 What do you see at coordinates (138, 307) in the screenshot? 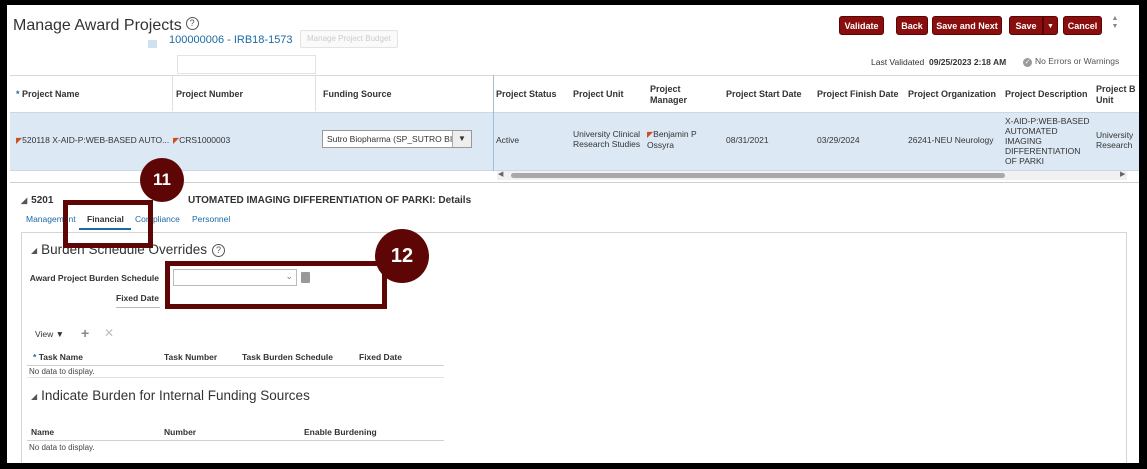
I see `fixed-date-field` at bounding box center [138, 307].